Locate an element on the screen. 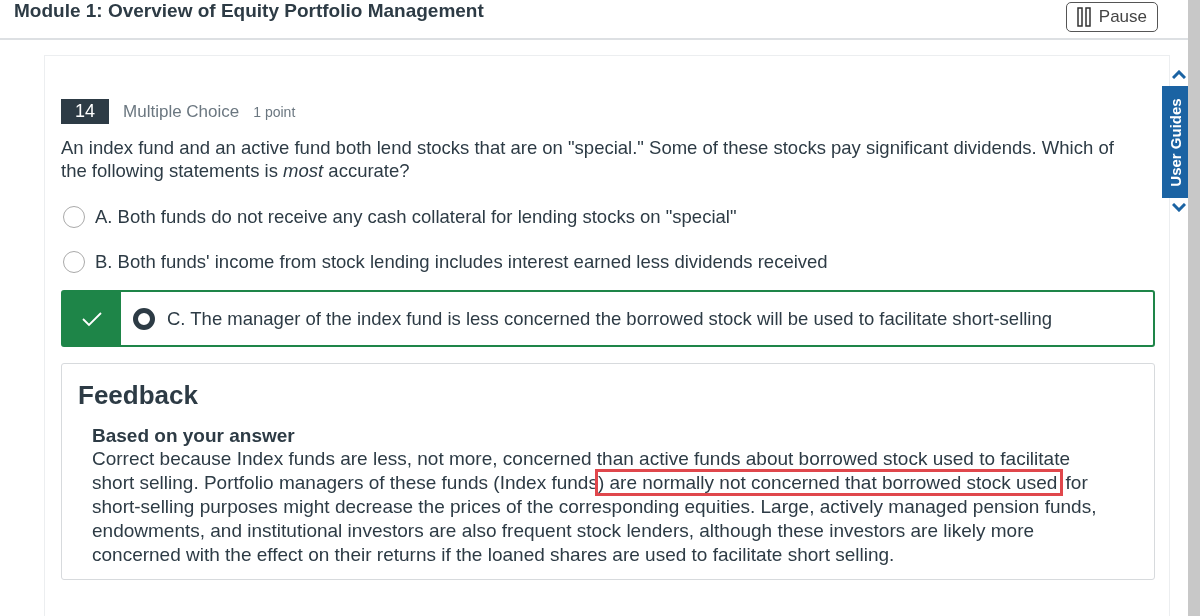 The image size is (1200, 616). module-title: Module 1: Overview of Equity Portfolio Management is located at coordinates (249, 11).